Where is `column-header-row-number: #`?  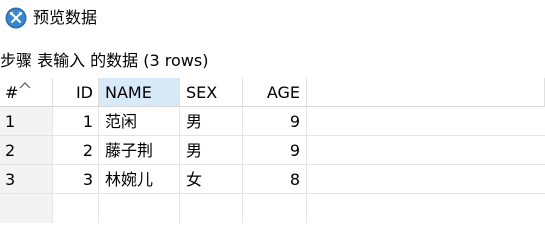
column-header-row-number: # is located at coordinates (26, 92).